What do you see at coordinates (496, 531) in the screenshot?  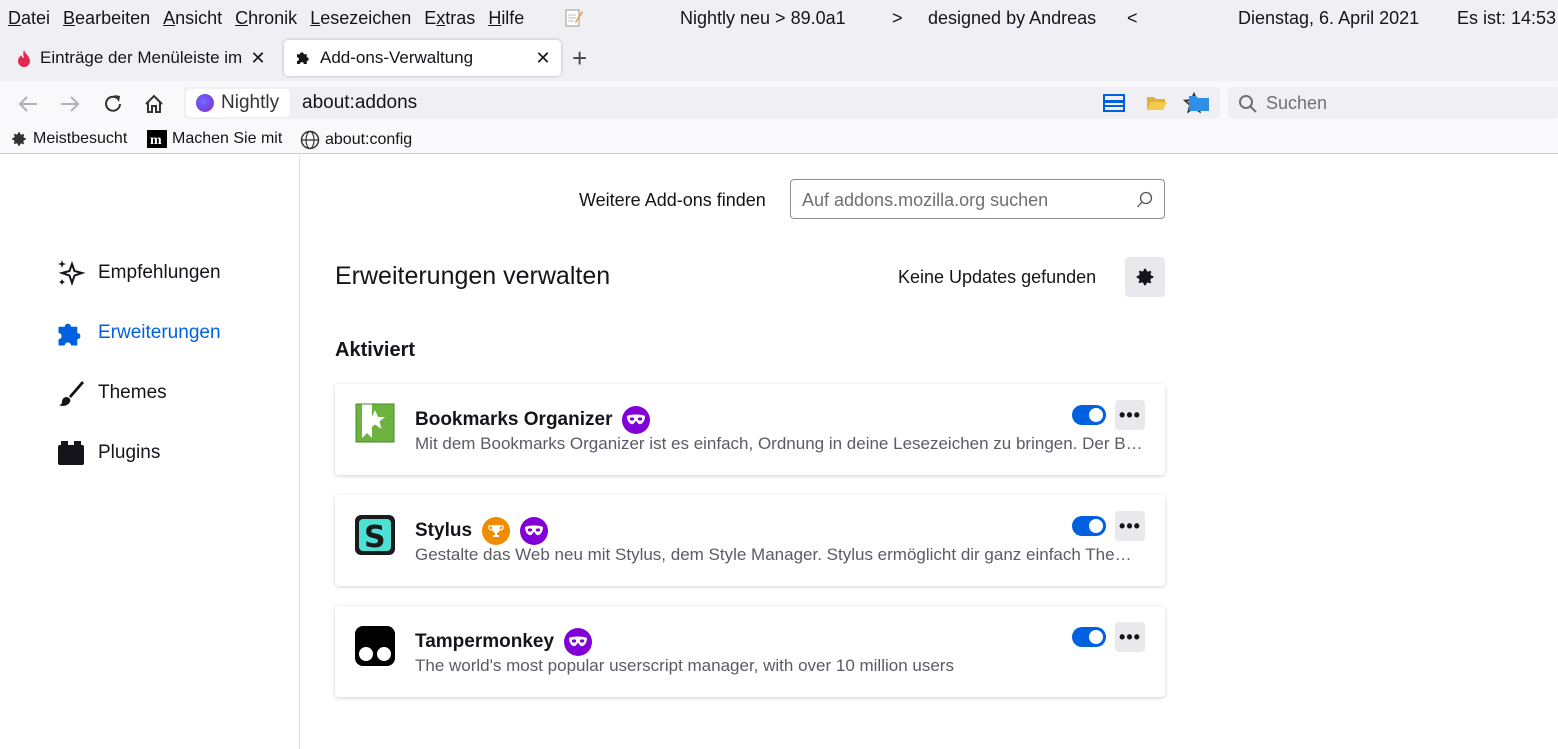 I see `recommended-trophy-icon` at bounding box center [496, 531].